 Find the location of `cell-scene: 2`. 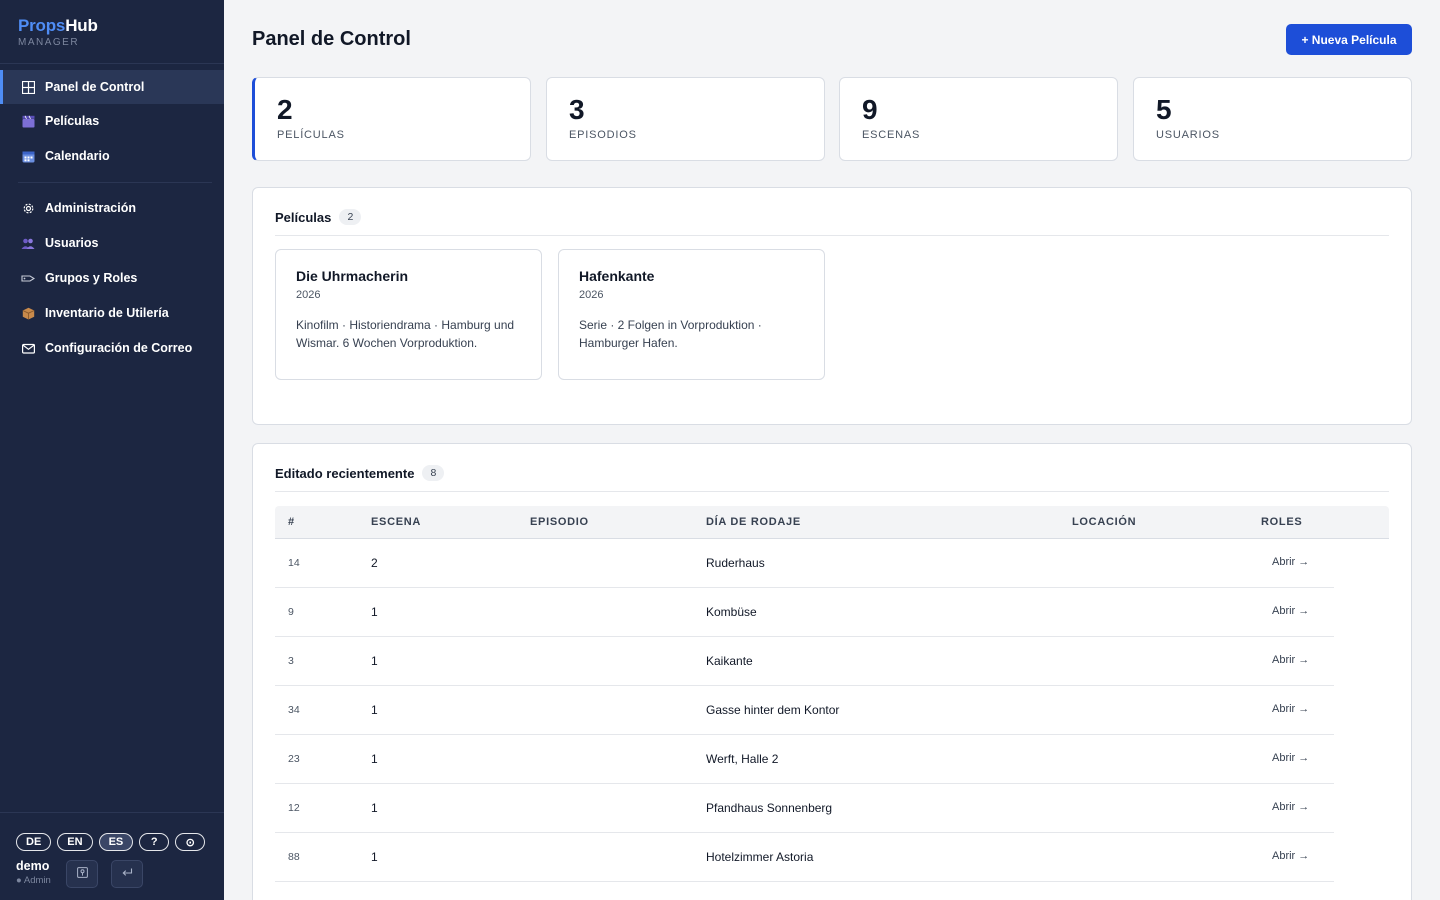

cell-scene: 2 is located at coordinates (374, 563).